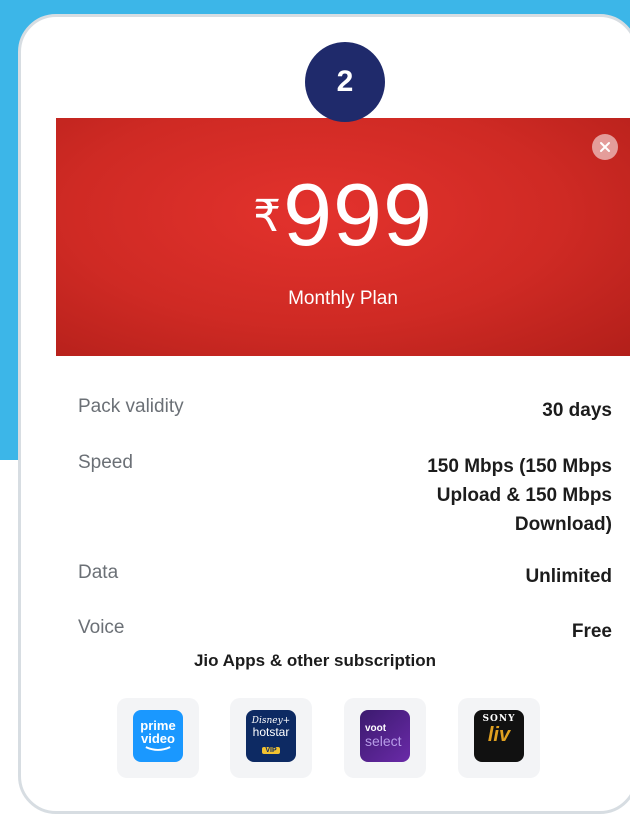 The height and width of the screenshot is (814, 630). Describe the element at coordinates (105, 462) in the screenshot. I see `detail-label: Speed` at that location.